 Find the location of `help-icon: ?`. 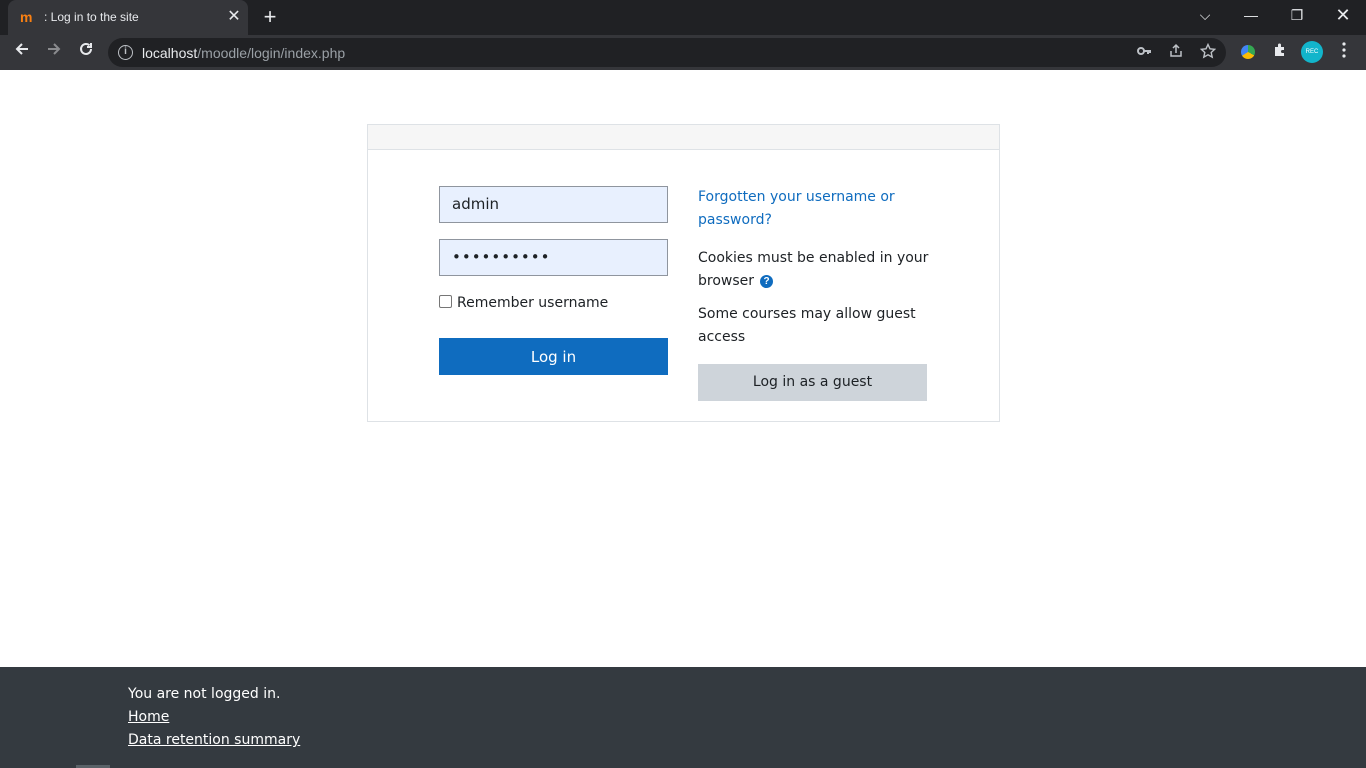

help-icon: ? is located at coordinates (767, 281).